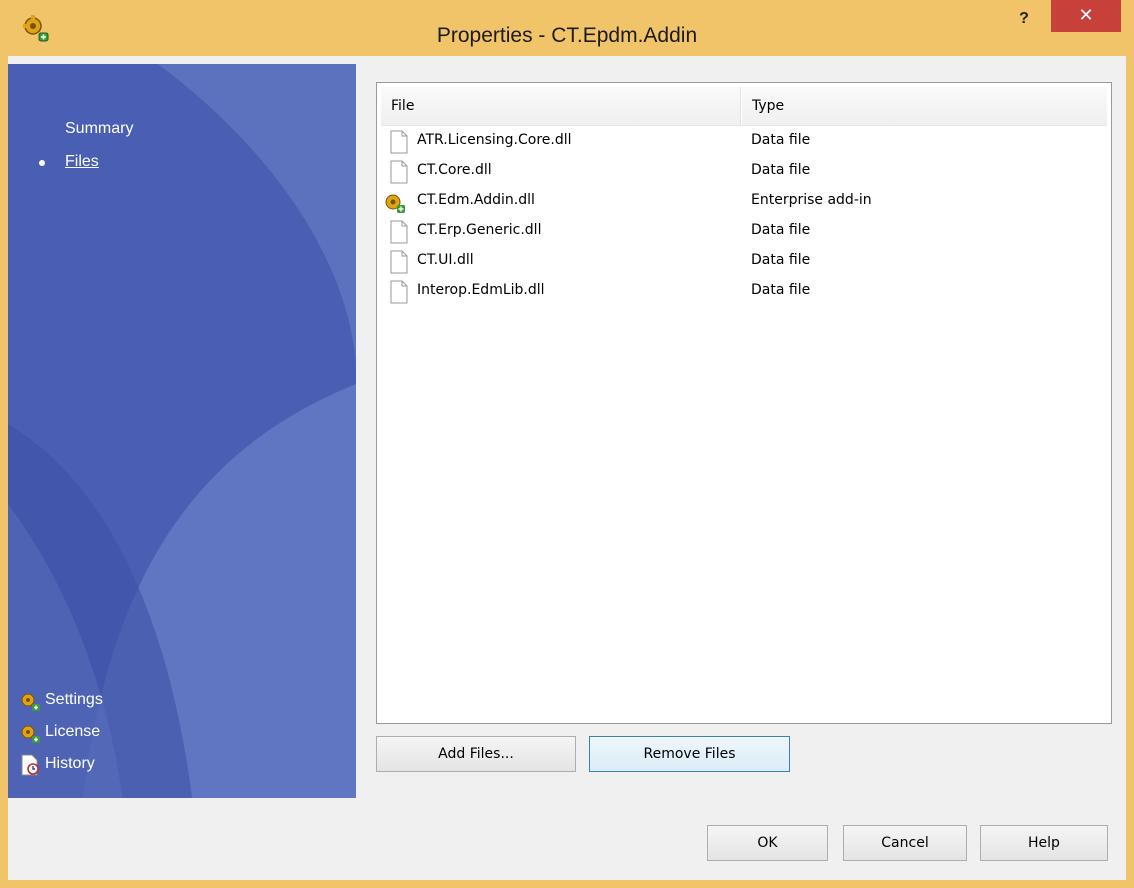 The image size is (1134, 888). Describe the element at coordinates (99, 129) in the screenshot. I see `sidebar-item-summary: Summary` at that location.